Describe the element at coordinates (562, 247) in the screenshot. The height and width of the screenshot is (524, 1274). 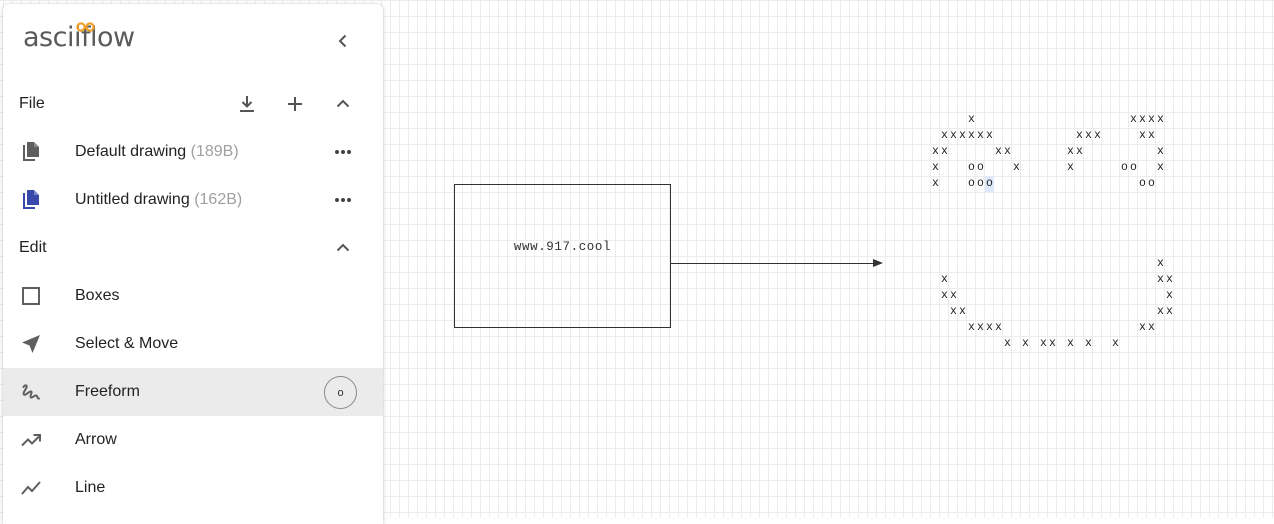
I see `box-text: www.917.cool` at that location.